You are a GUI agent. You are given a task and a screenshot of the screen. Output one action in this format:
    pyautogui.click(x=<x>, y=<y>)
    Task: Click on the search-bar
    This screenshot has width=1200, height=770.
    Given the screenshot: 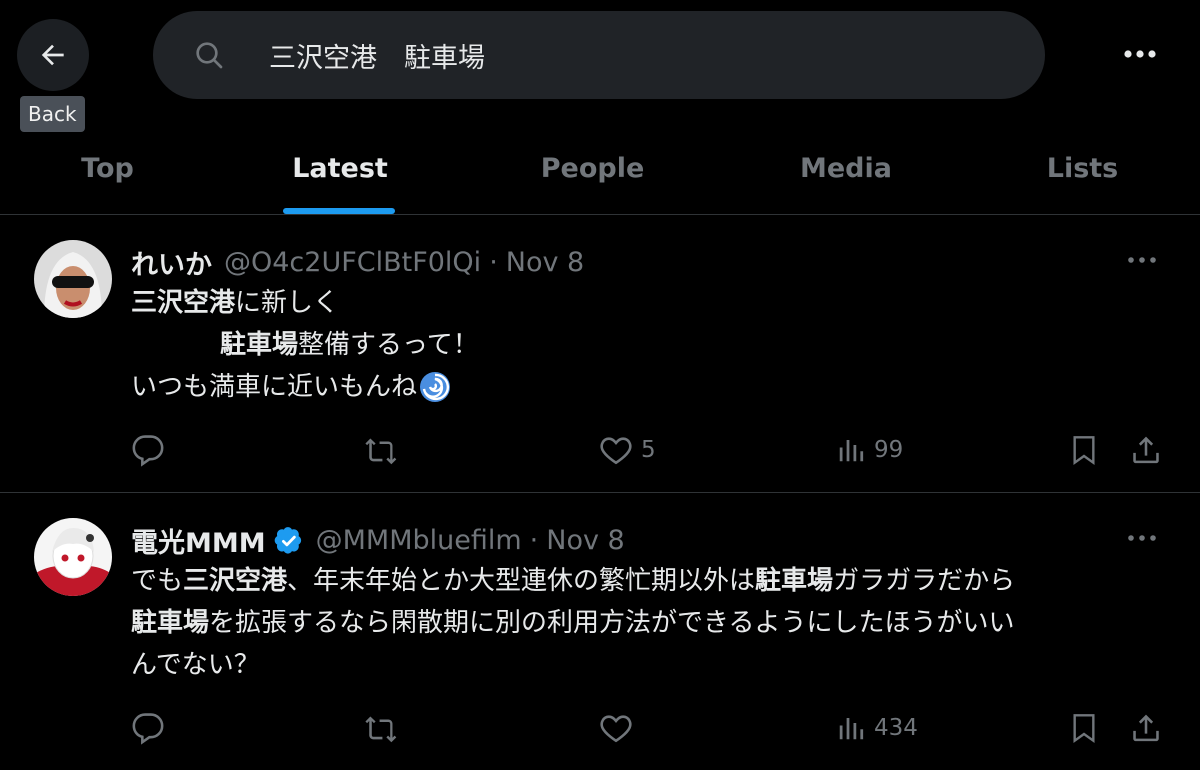 What is the action you would take?
    pyautogui.click(x=599, y=55)
    